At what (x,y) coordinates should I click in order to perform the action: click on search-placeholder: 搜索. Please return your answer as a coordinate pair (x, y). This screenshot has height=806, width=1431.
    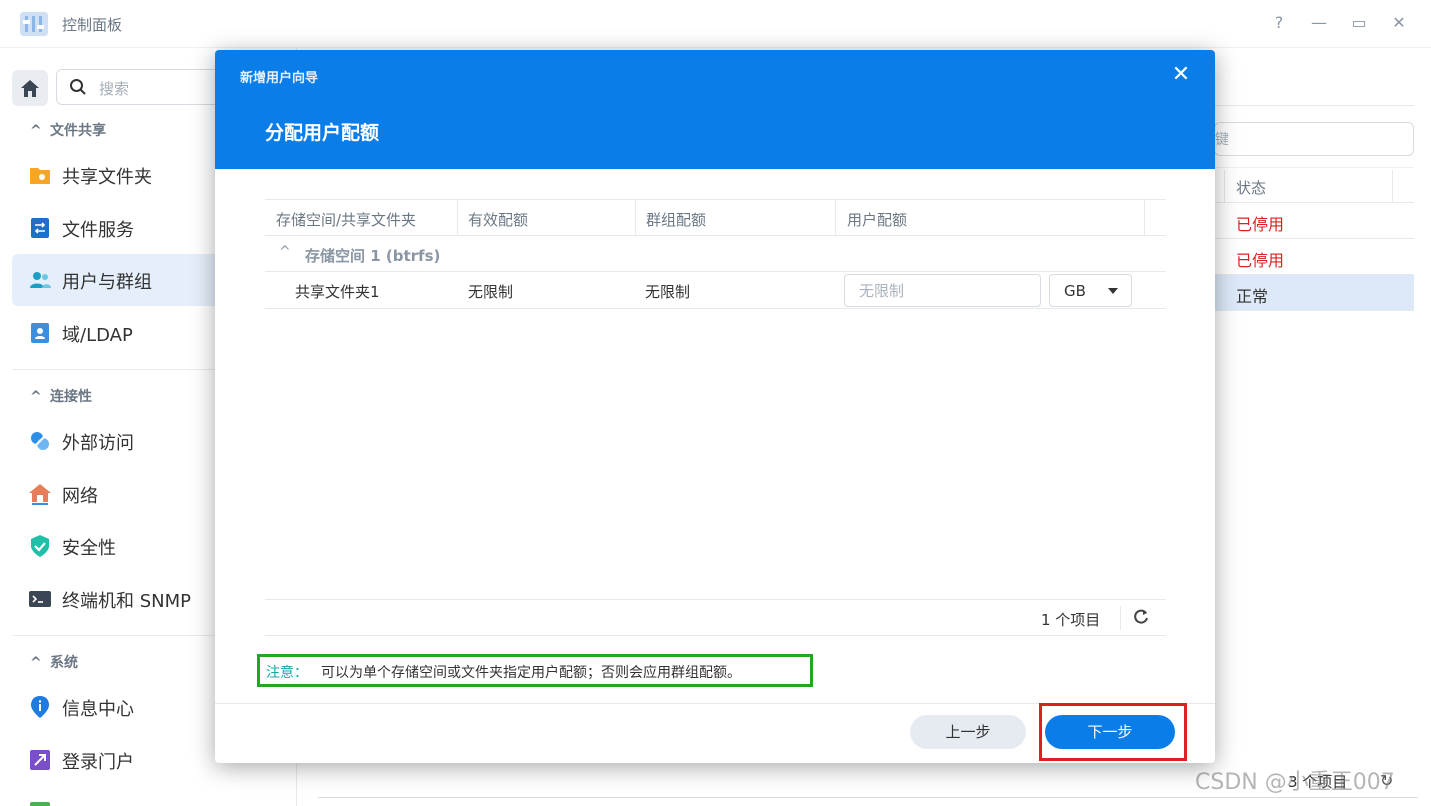
    Looking at the image, I should click on (114, 89).